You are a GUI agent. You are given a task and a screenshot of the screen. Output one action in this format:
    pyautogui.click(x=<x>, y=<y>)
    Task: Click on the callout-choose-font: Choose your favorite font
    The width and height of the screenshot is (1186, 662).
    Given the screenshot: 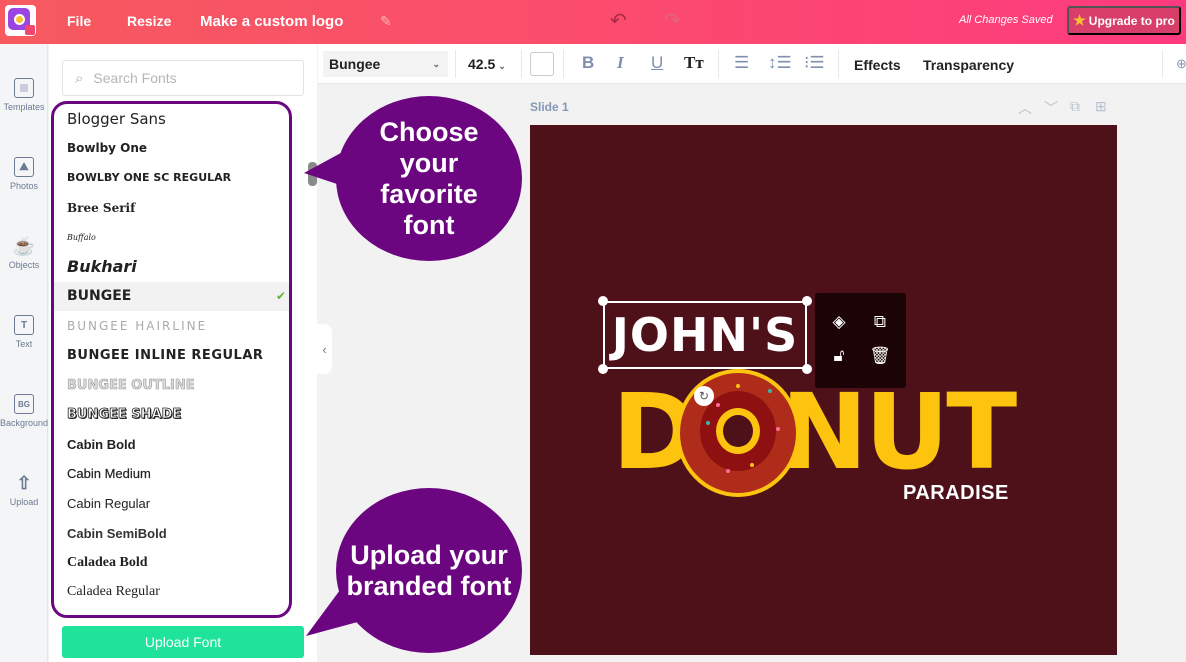 What is the action you would take?
    pyautogui.click(x=429, y=178)
    